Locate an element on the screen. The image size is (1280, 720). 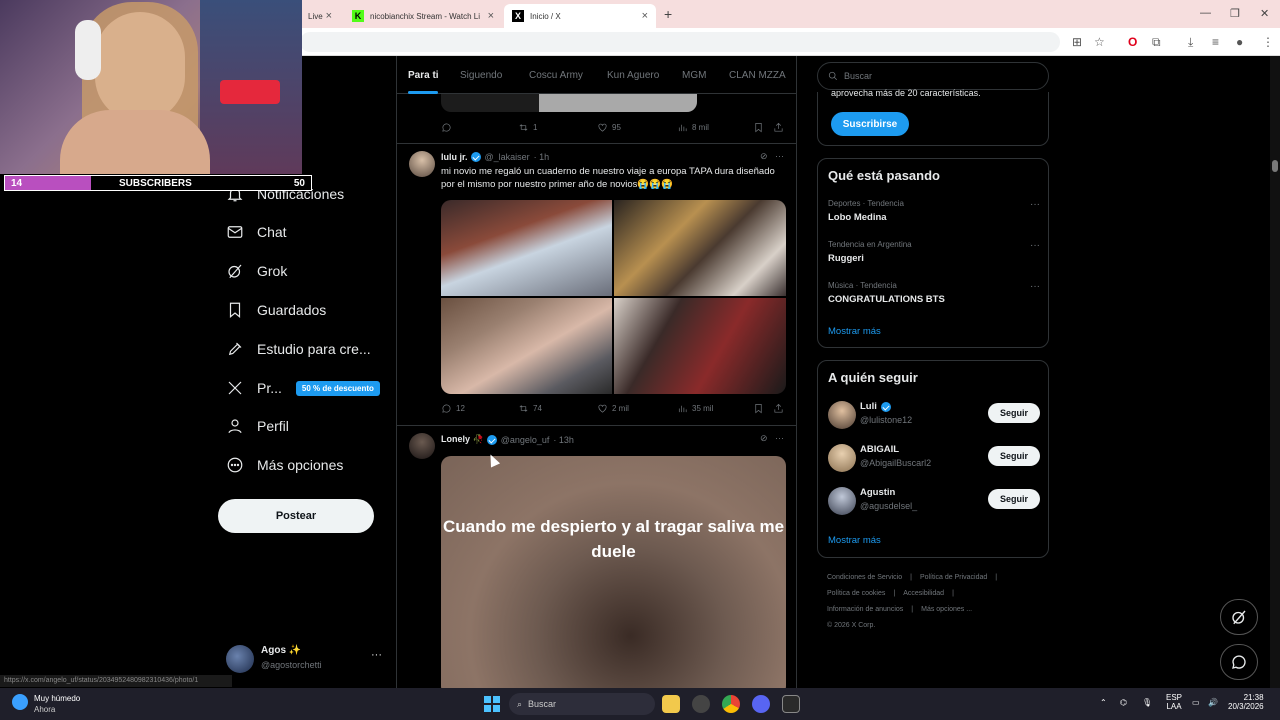
volume-icon: 🔊 is located at coordinates (1213, 702).